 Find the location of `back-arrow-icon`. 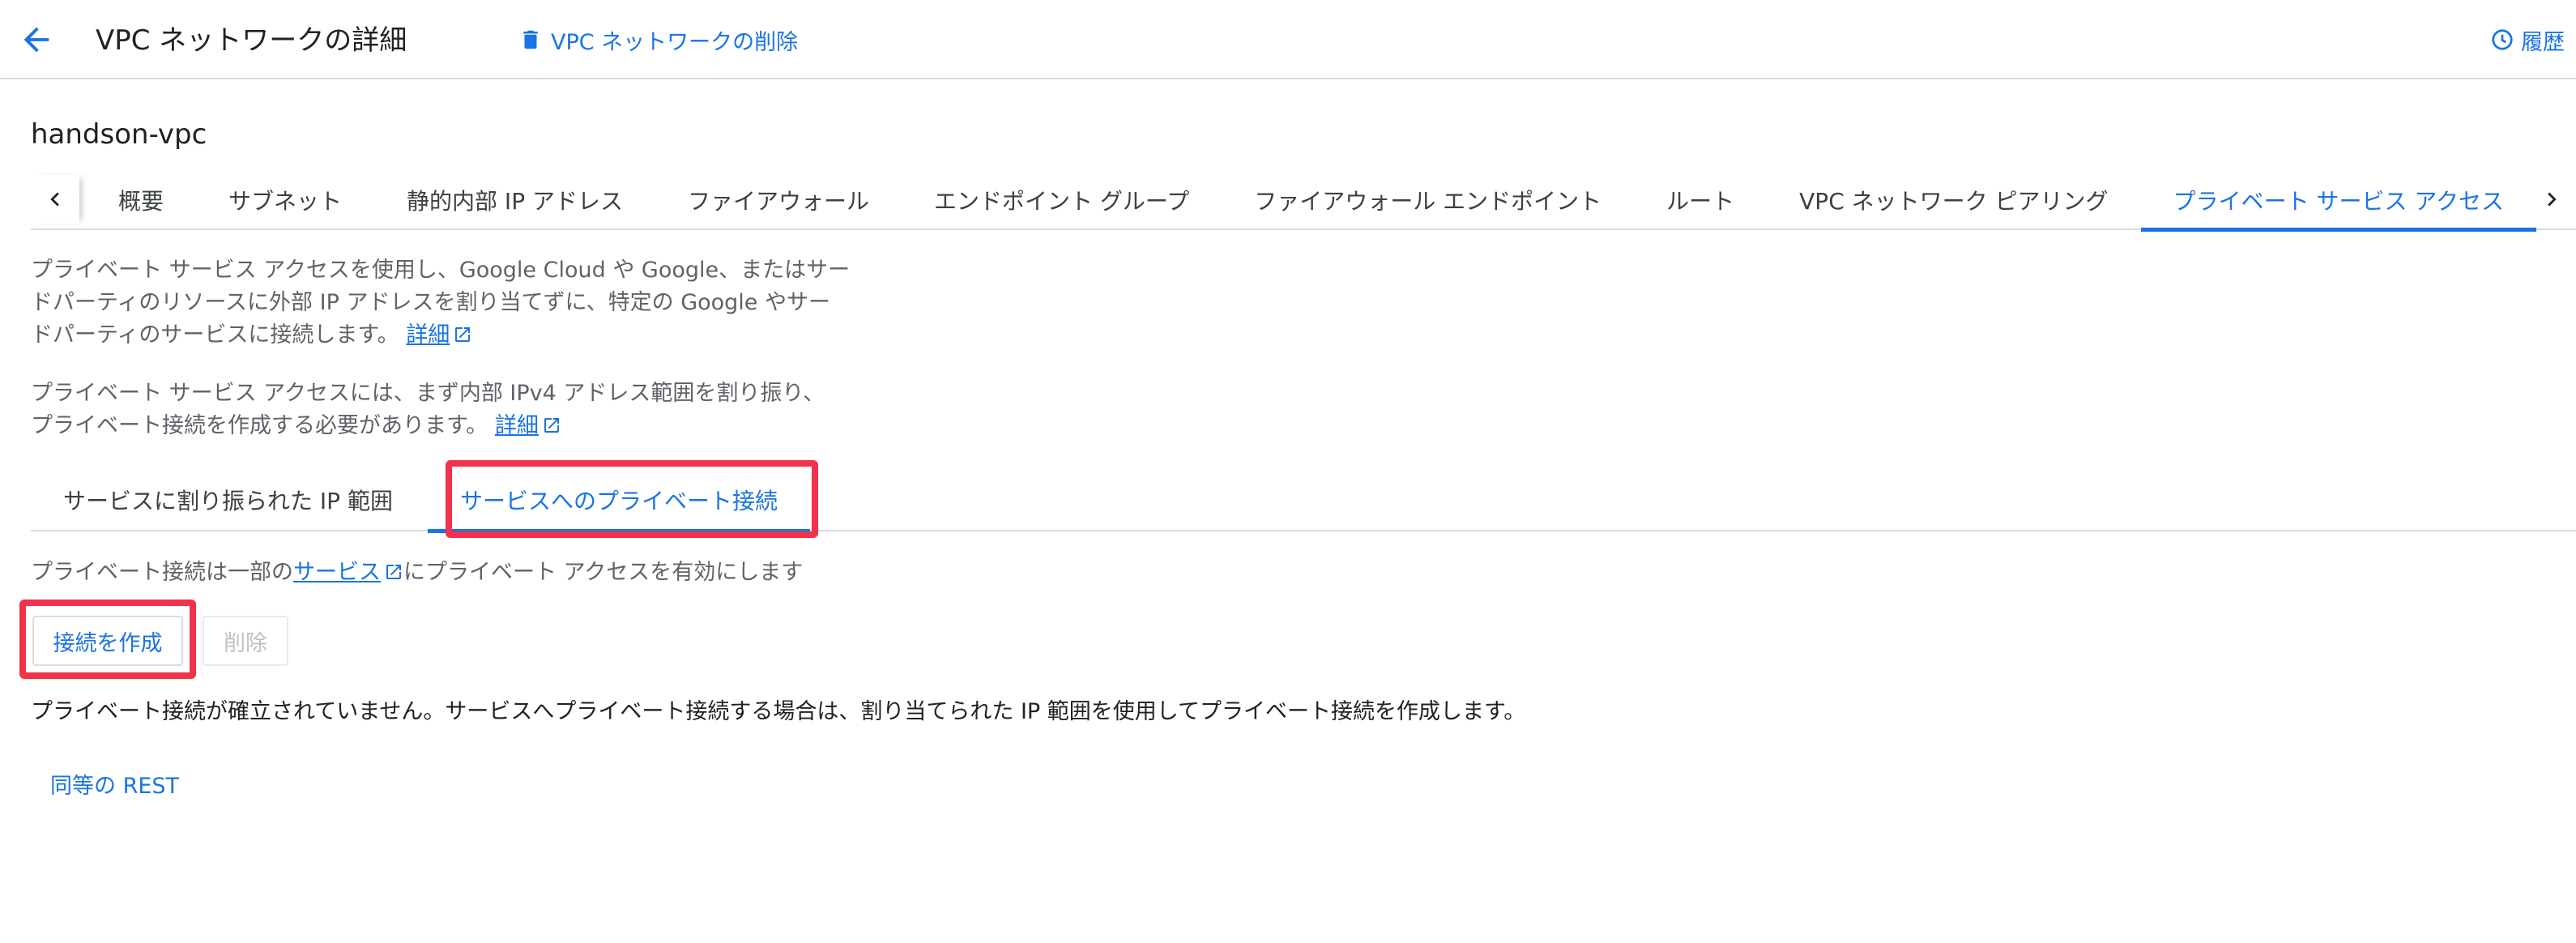

back-arrow-icon is located at coordinates (36, 39).